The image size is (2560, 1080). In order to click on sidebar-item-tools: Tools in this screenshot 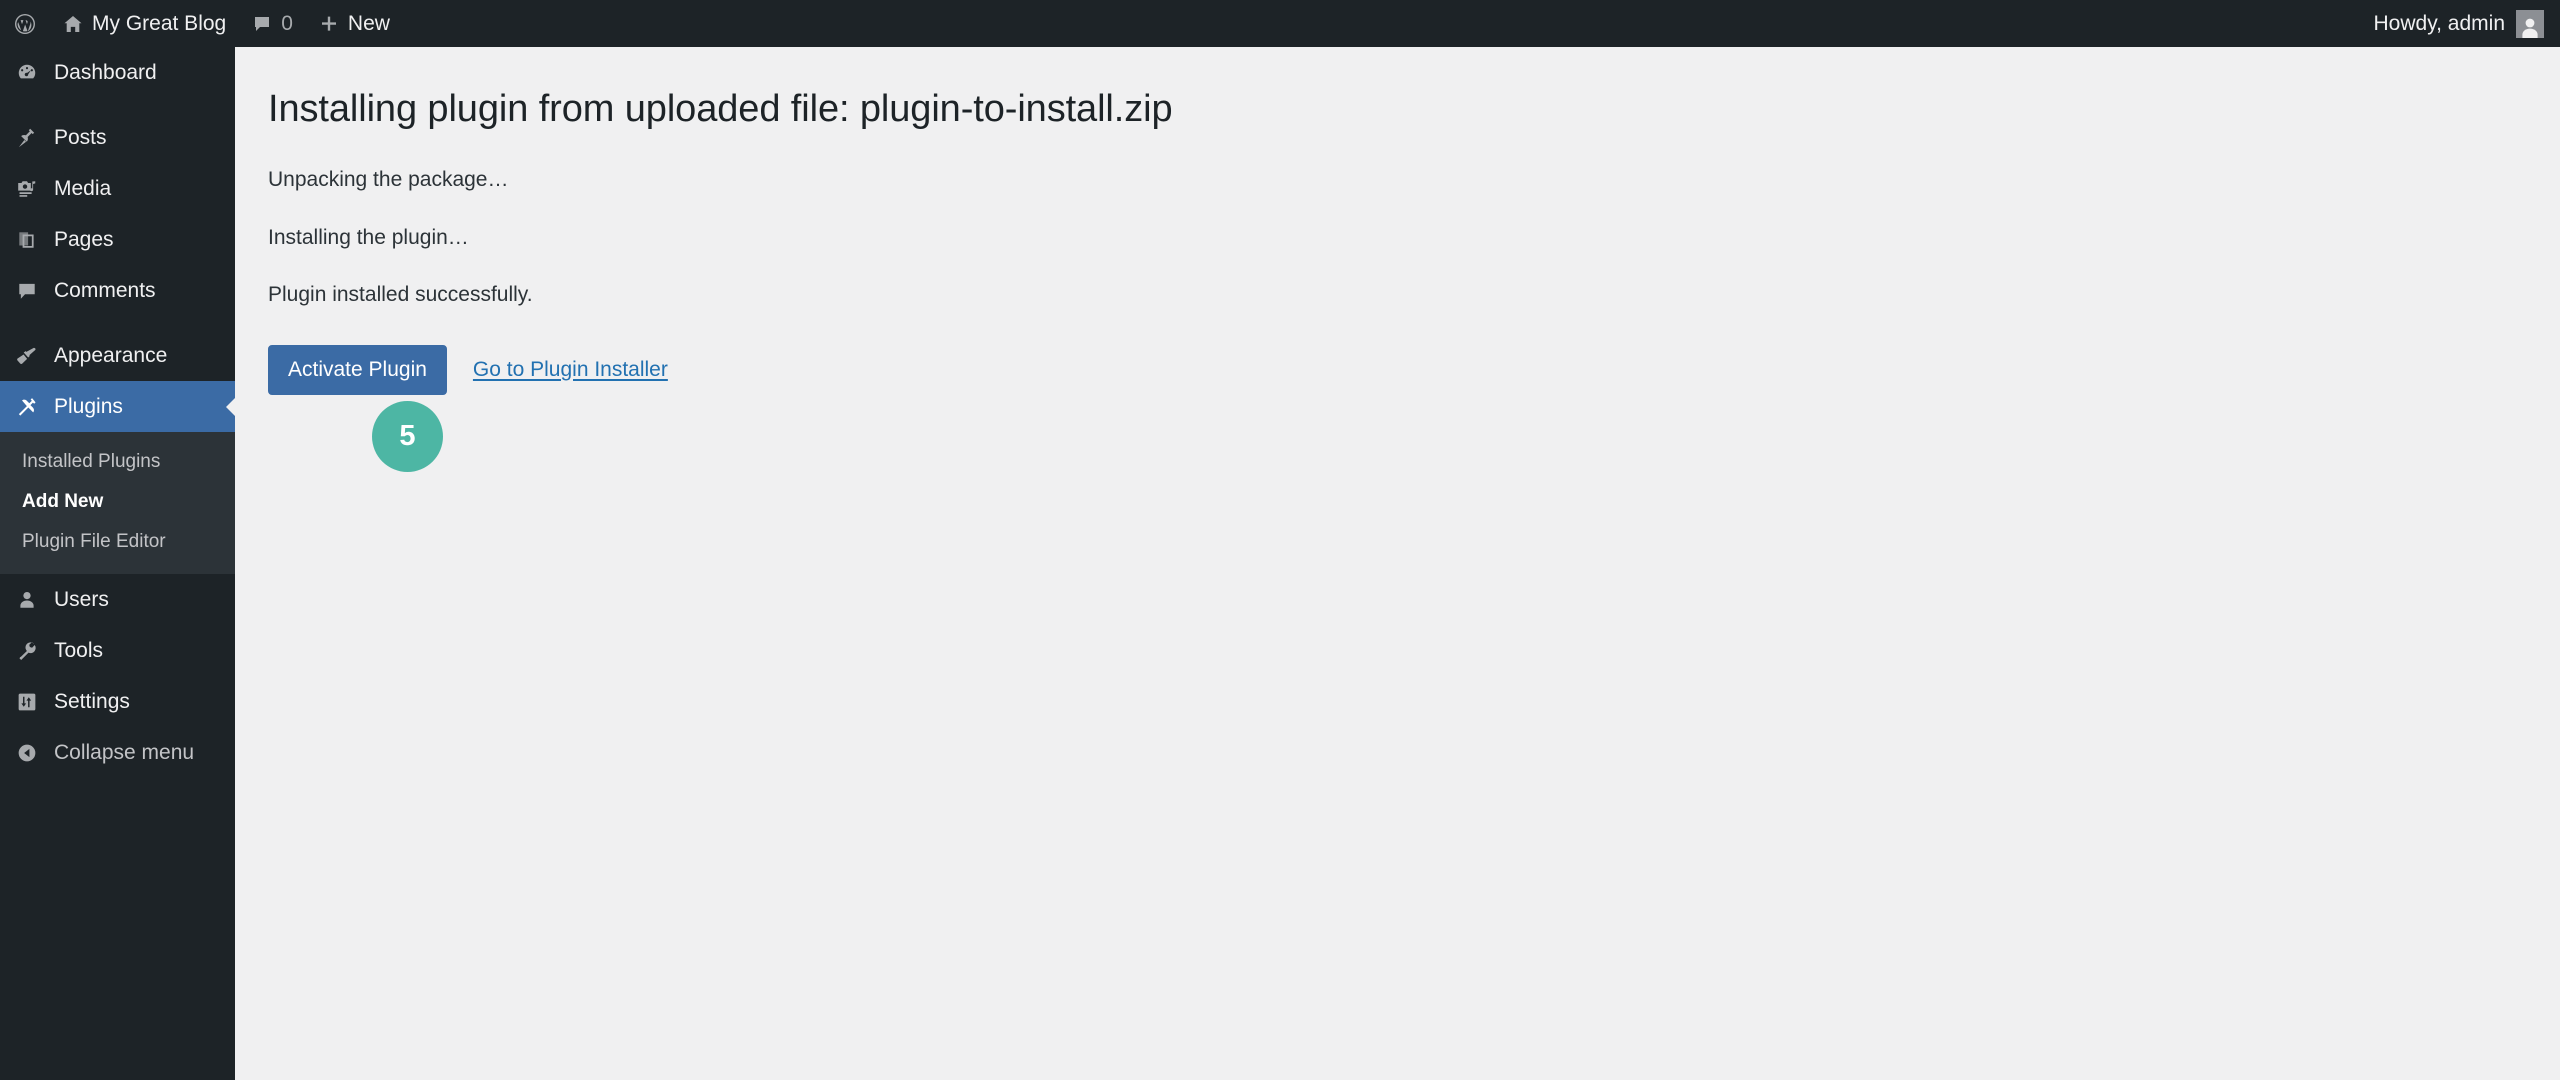, I will do `click(117, 650)`.